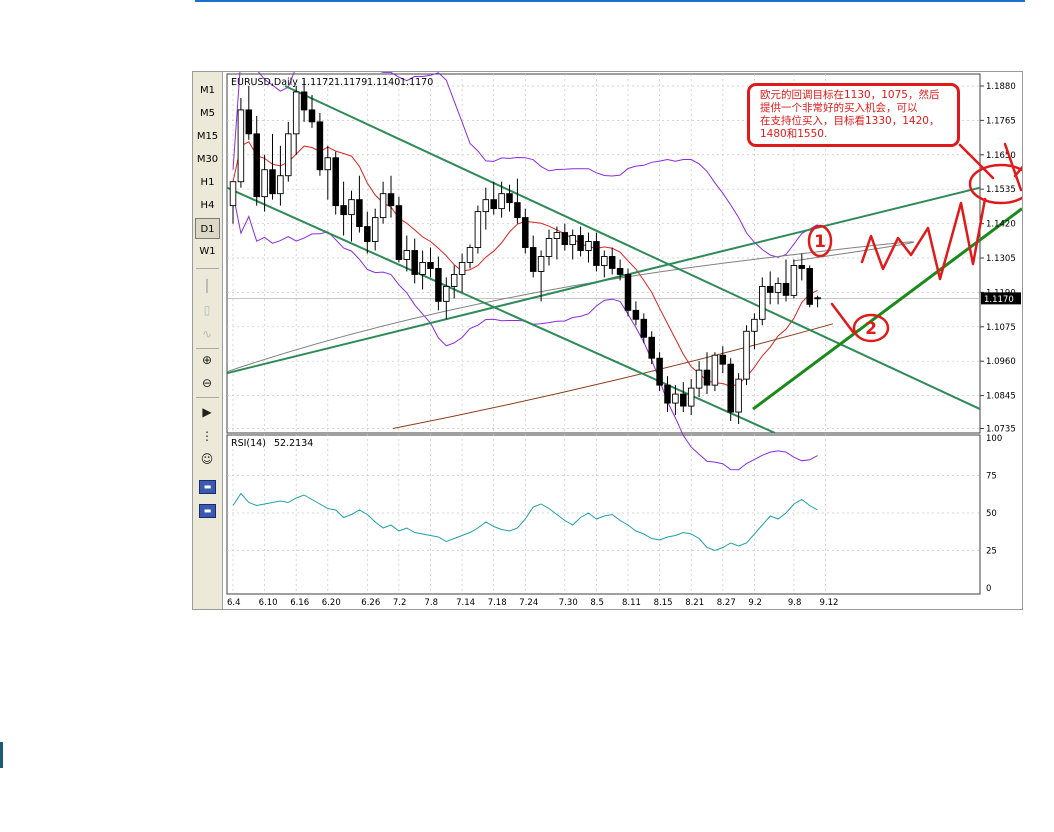  Describe the element at coordinates (1001, 121) in the screenshot. I see `price-tick-label: 1.1765` at that location.